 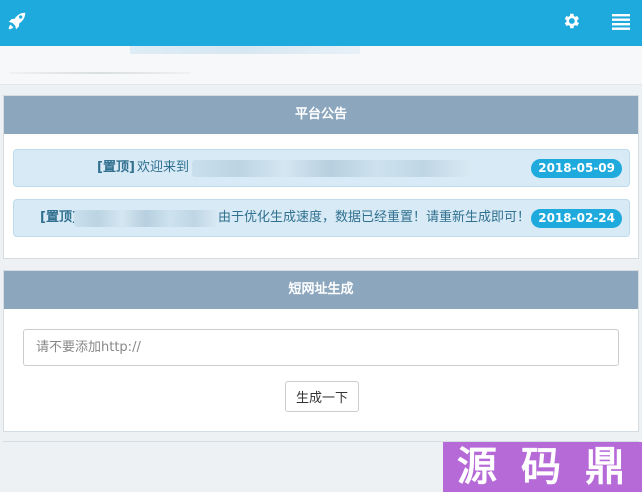 What do you see at coordinates (477, 466) in the screenshot?
I see `watermark-char: 源` at bounding box center [477, 466].